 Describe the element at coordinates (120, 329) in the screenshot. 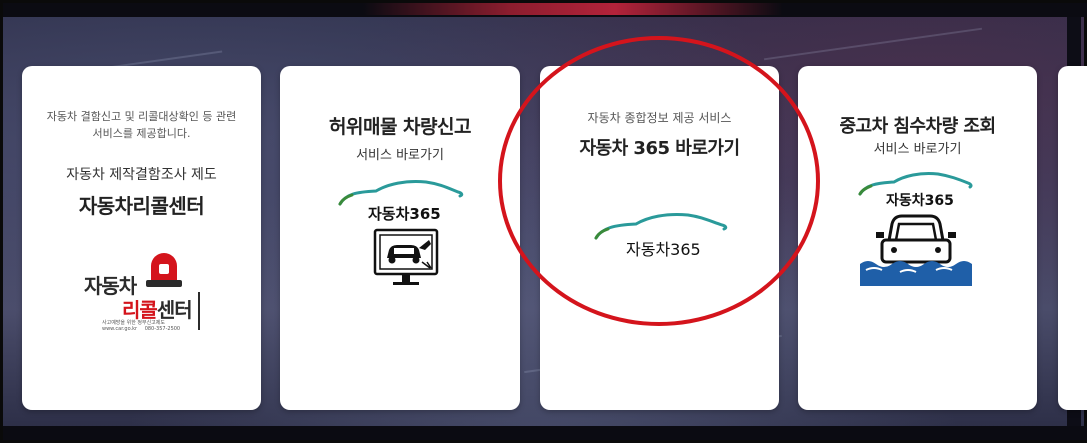

I see `logo-url: www.car.go.kr` at that location.